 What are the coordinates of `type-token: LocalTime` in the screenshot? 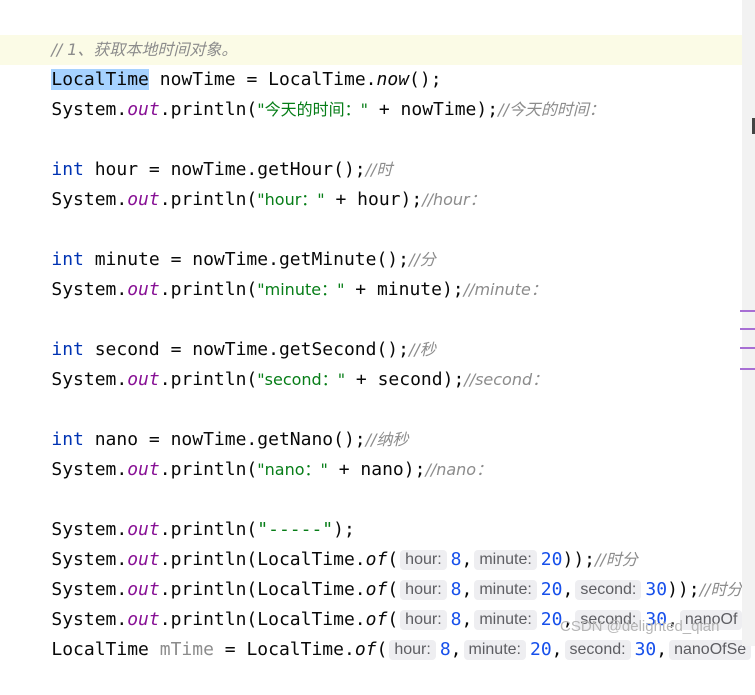 It's located at (100, 649).